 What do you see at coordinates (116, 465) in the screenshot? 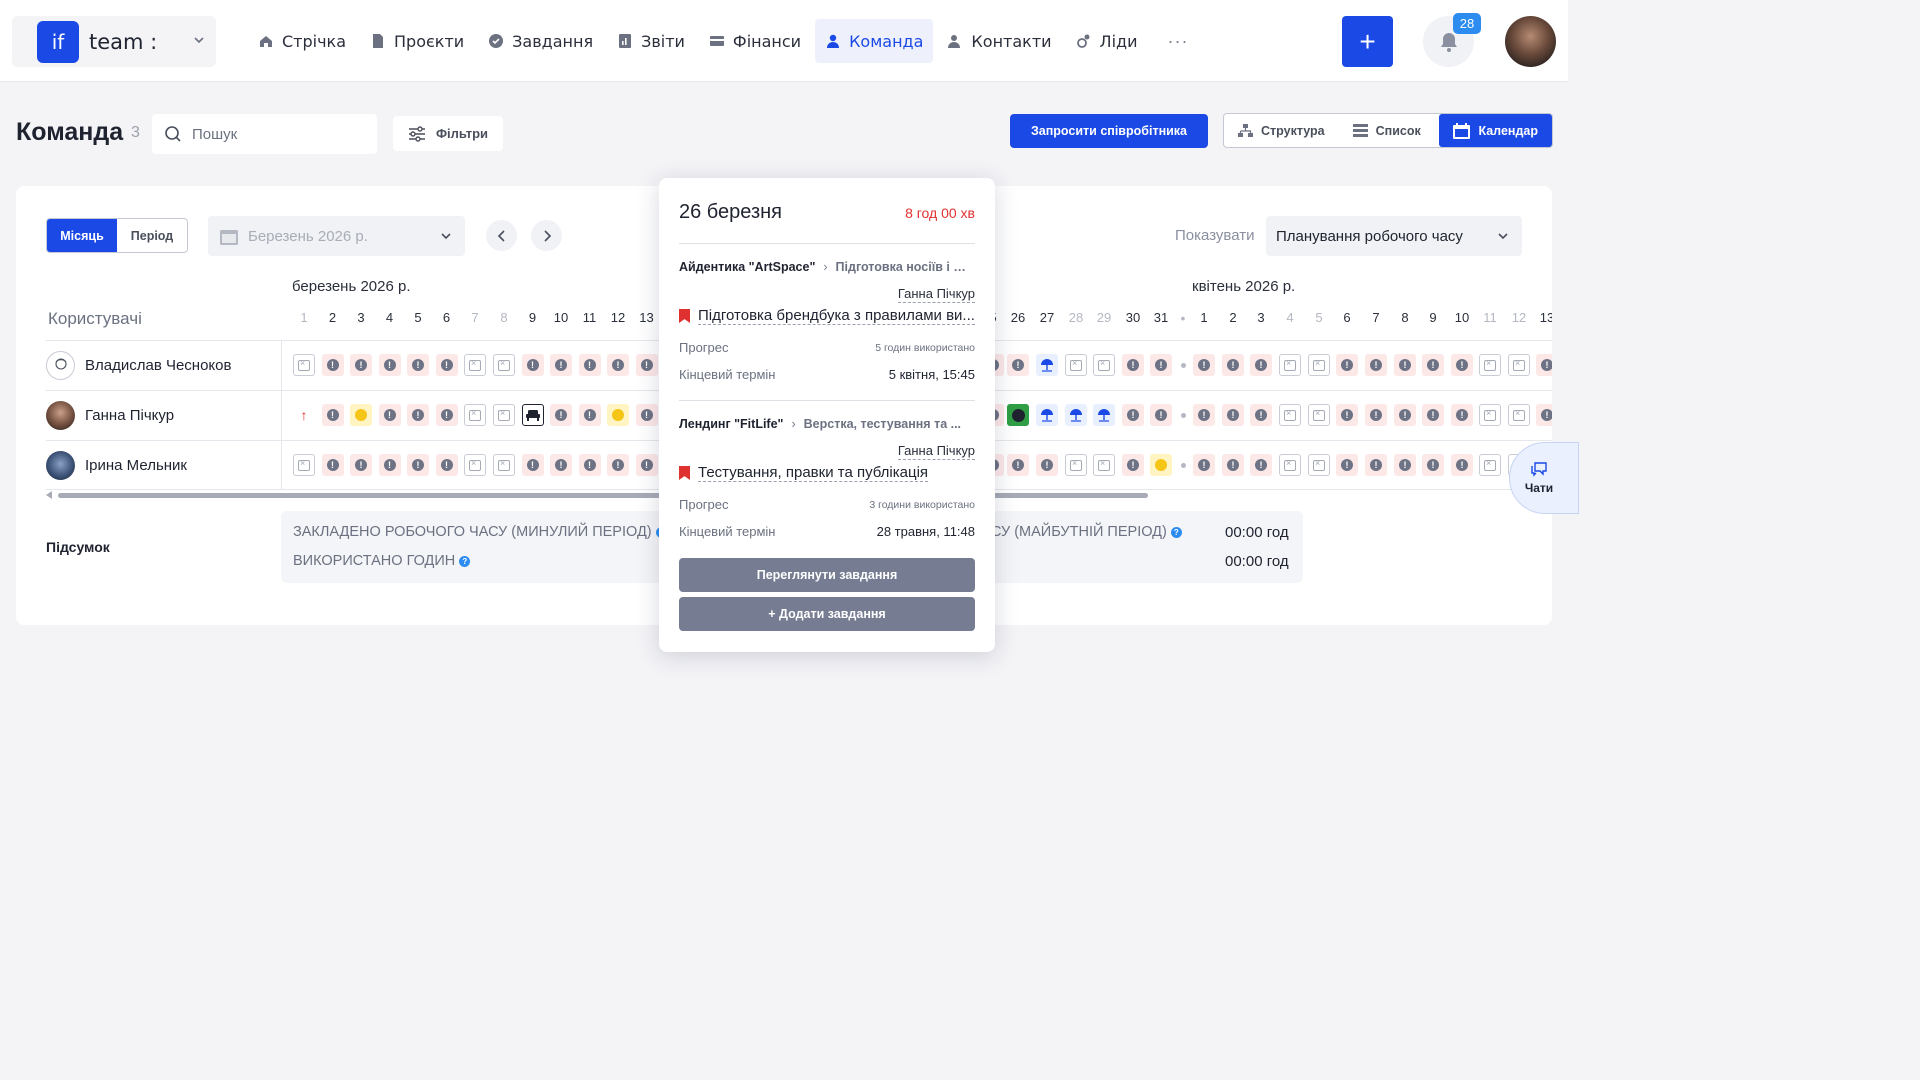
I see `user-row: Ірина Мельник` at bounding box center [116, 465].